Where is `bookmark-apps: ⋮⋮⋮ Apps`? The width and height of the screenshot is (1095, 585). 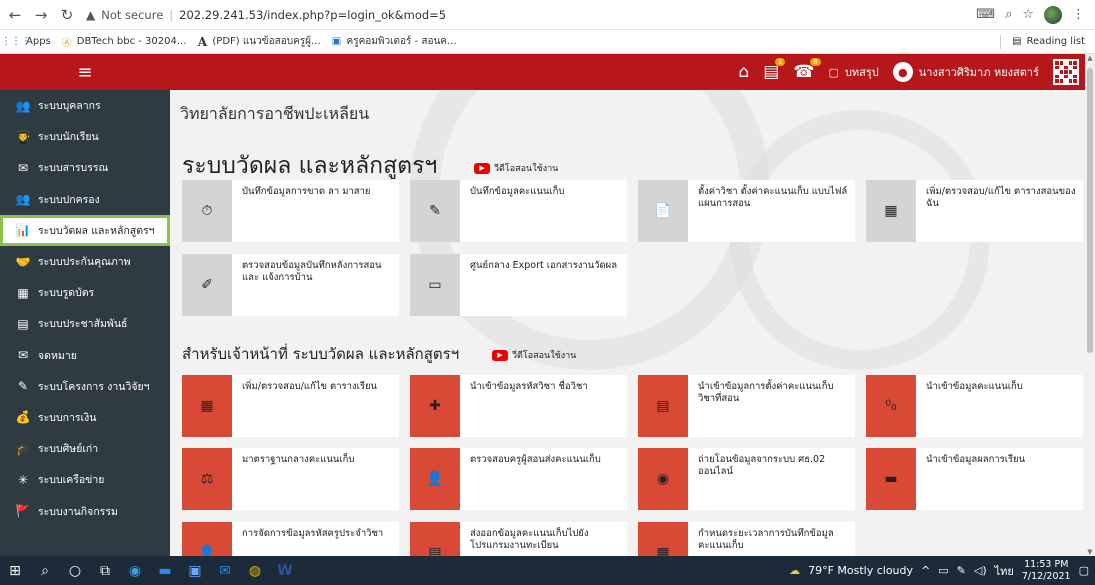 bookmark-apps: ⋮⋮⋮ Apps is located at coordinates (26, 42).